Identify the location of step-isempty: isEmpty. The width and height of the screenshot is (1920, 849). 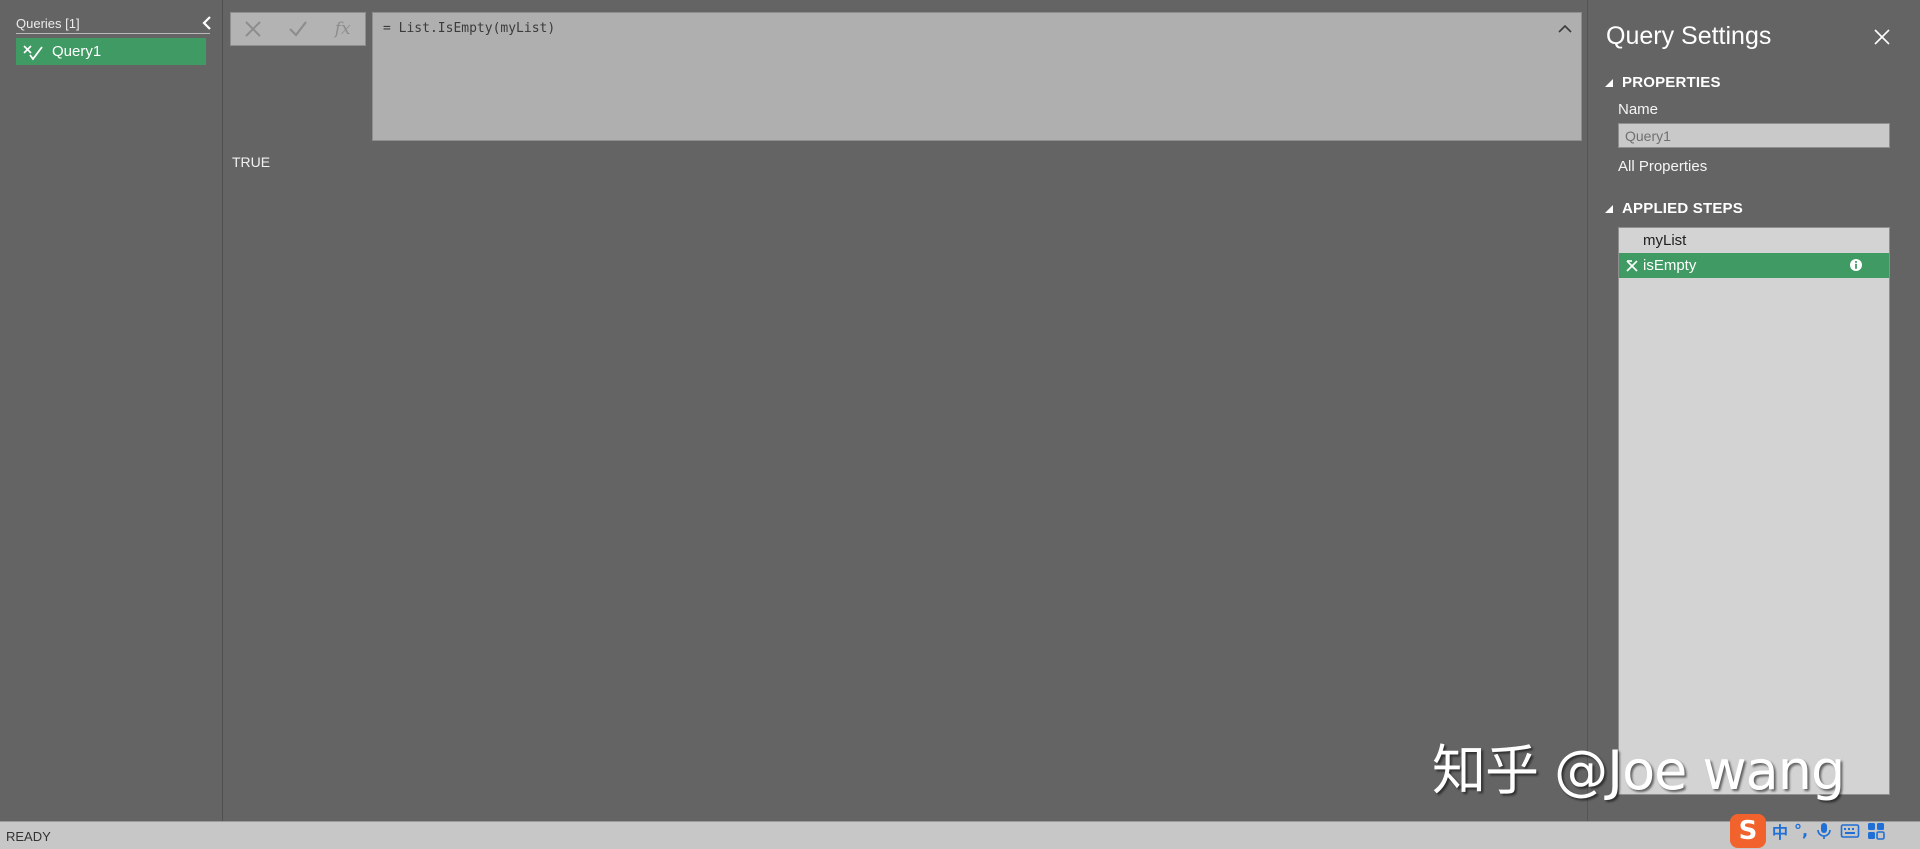
(1754, 265).